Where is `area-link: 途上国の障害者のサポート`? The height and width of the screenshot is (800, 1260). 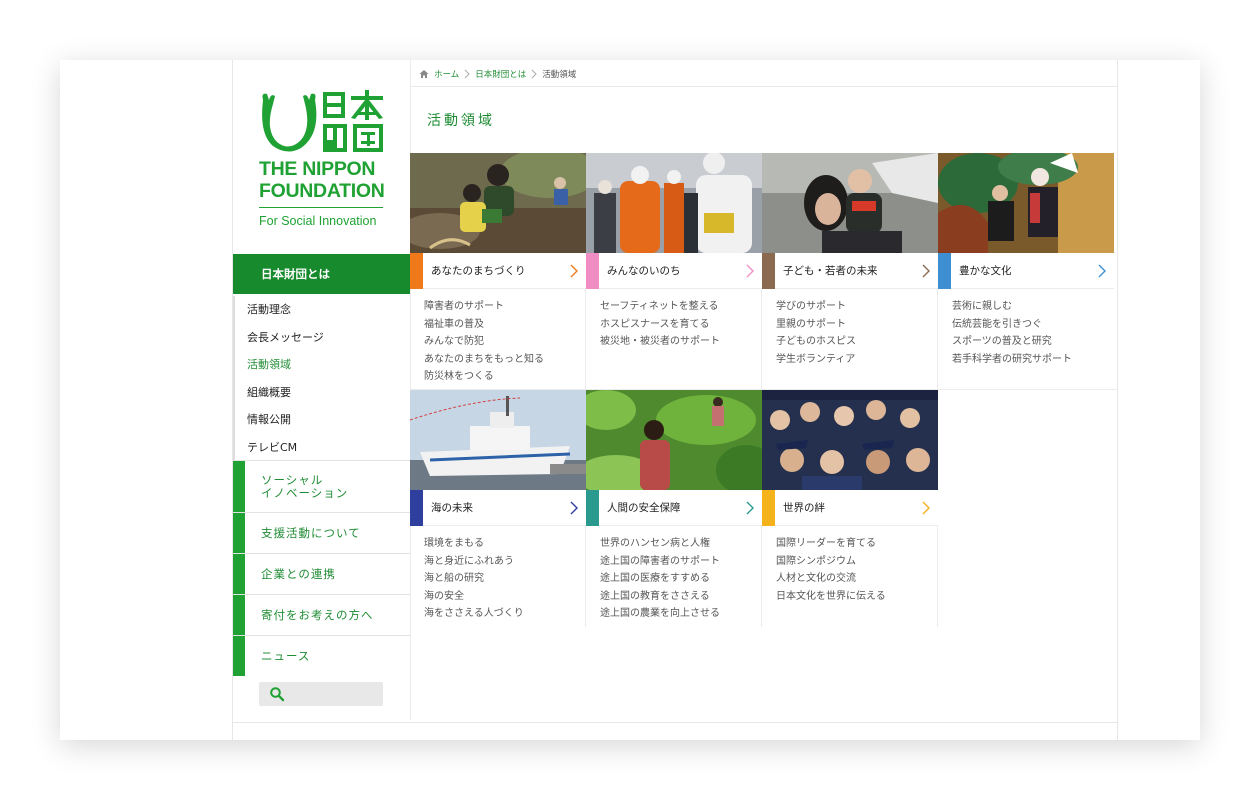
area-link: 途上国の障害者のサポート is located at coordinates (660, 562).